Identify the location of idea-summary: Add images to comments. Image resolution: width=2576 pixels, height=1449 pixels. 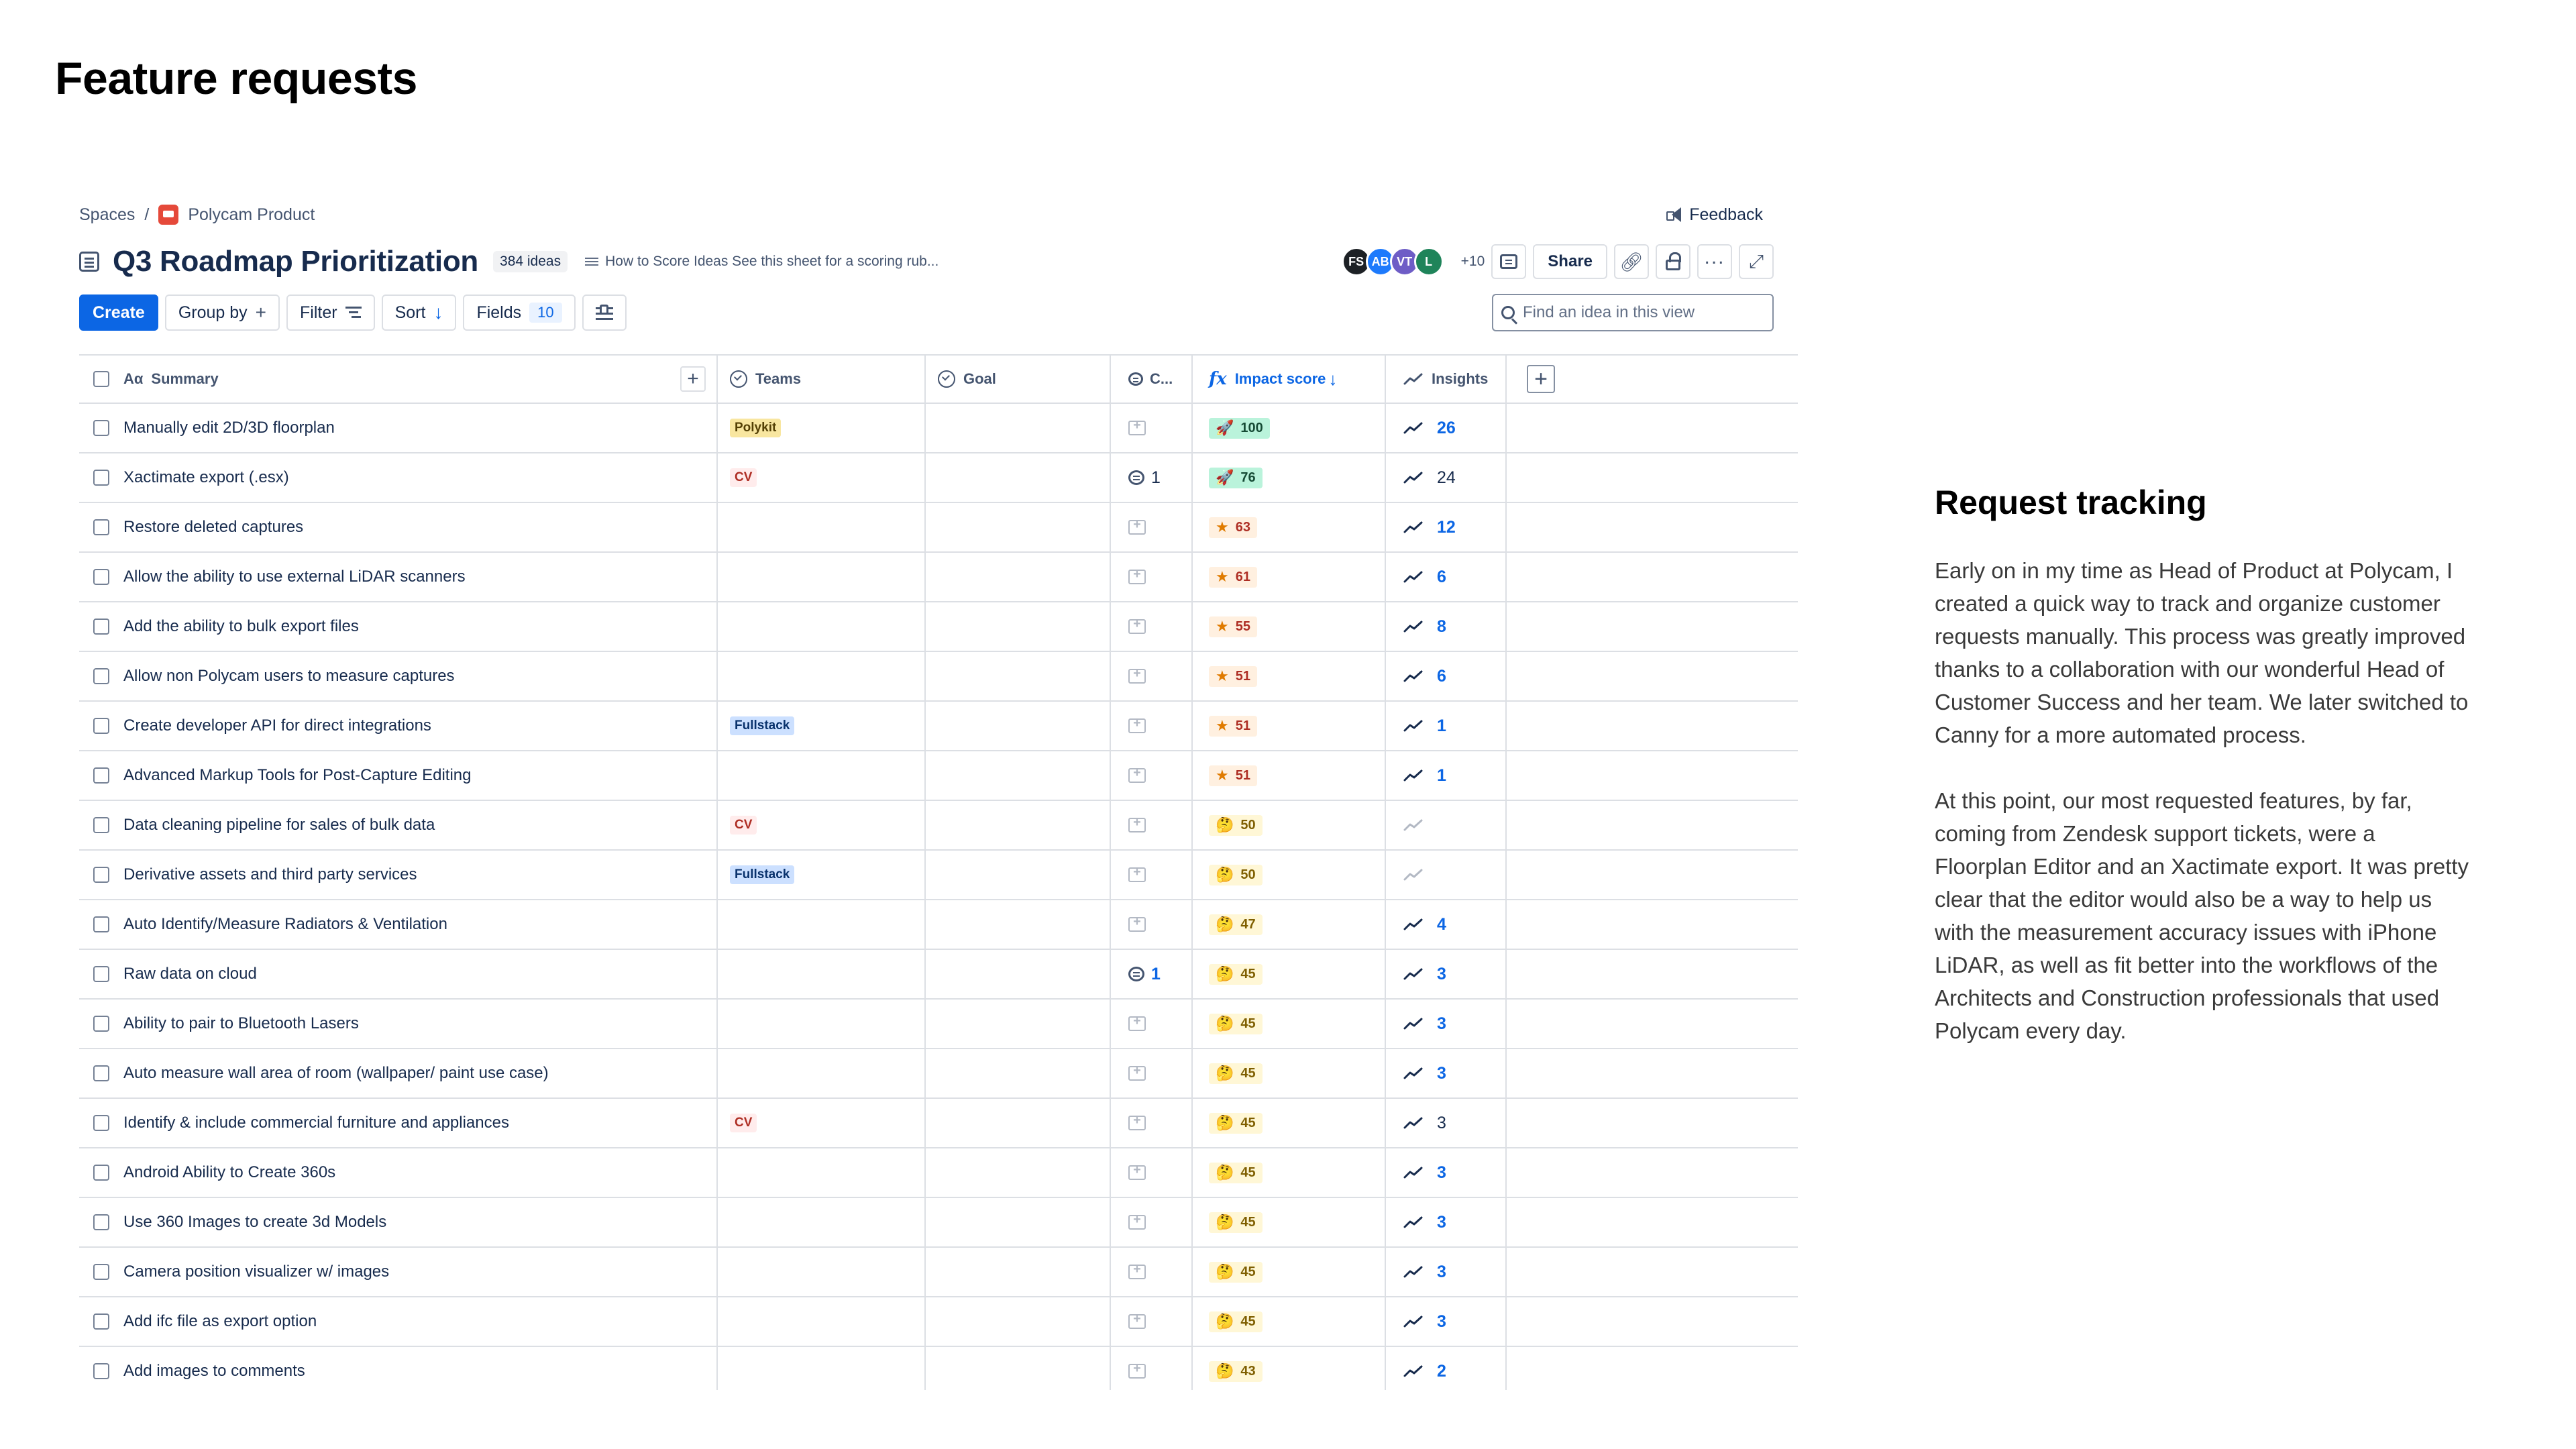
(214, 1371).